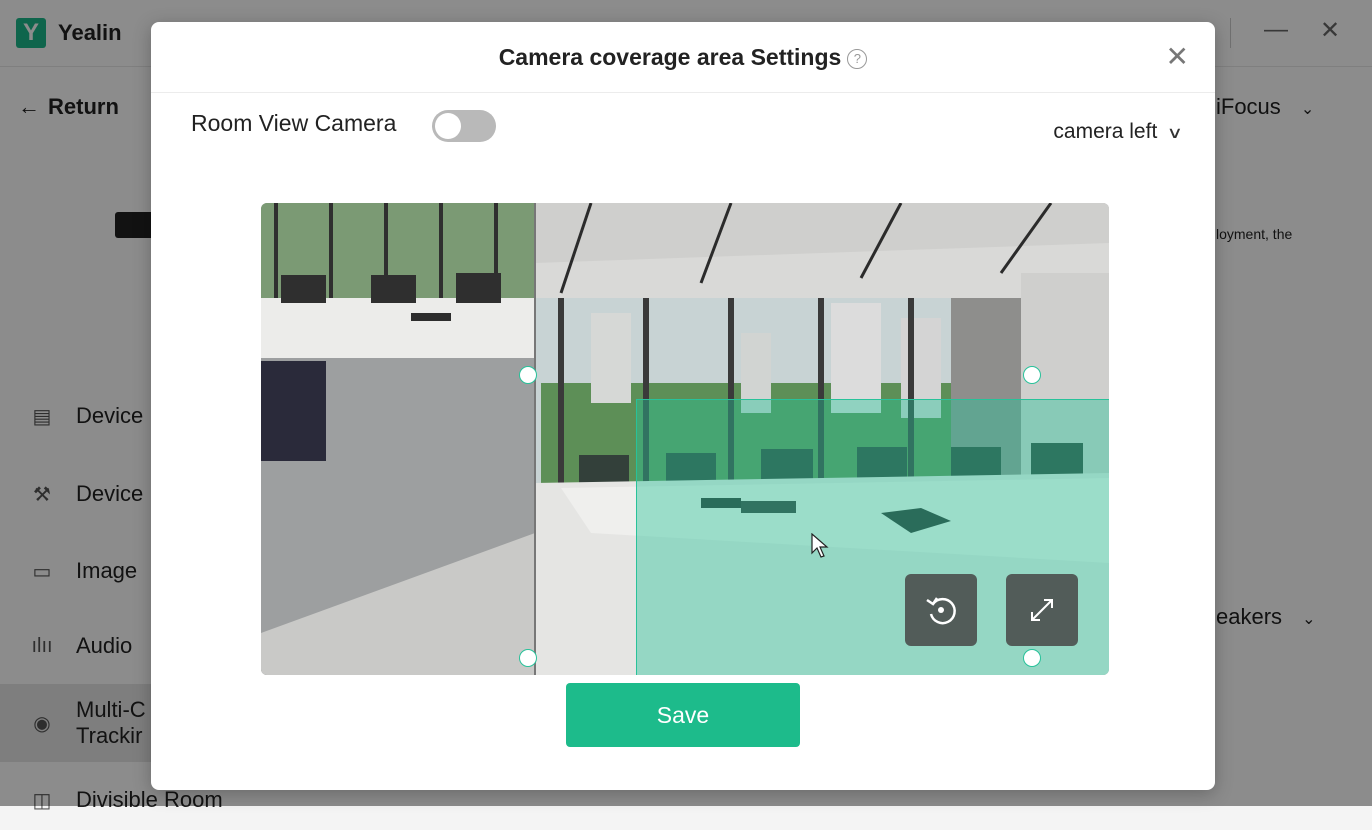 This screenshot has height=830, width=1372. Describe the element at coordinates (448, 126) in the screenshot. I see `toggle-knob` at that location.